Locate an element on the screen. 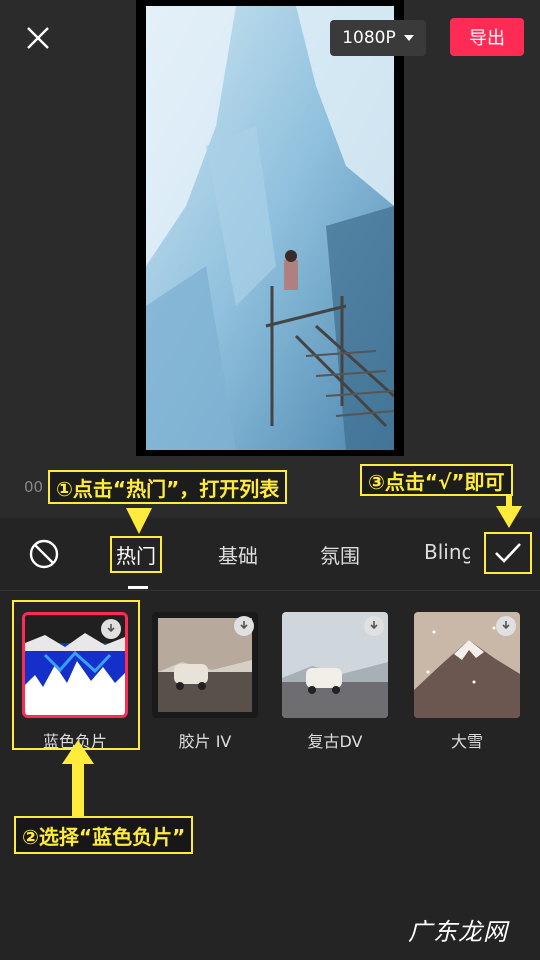 The image size is (540, 960). annotation-step1: ①点击“热门”，打开列表 is located at coordinates (168, 487).